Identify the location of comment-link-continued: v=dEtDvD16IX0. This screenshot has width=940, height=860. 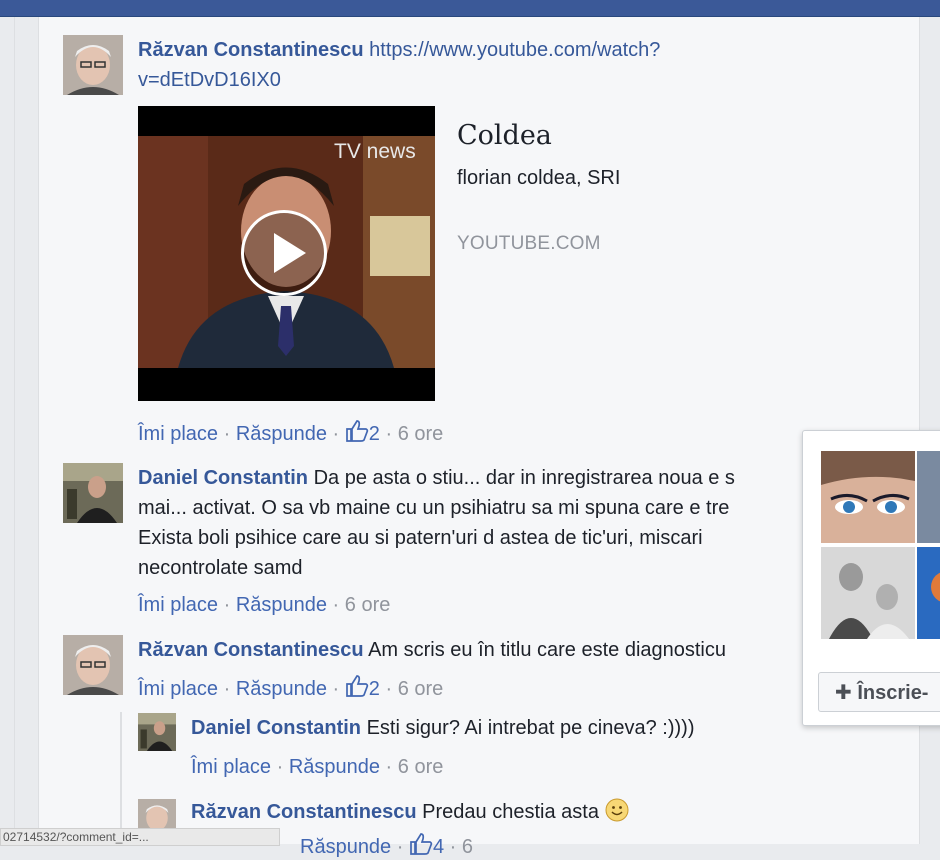
(209, 80).